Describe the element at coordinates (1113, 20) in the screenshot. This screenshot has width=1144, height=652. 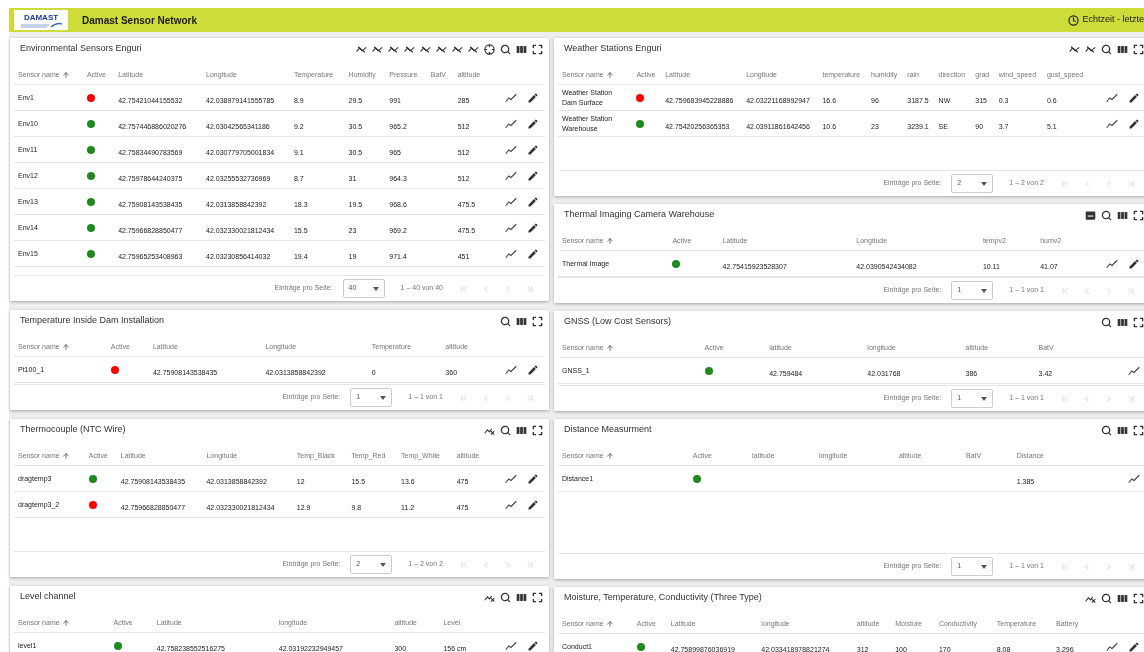
I see `realtime-label: Echtzeit - letzte` at that location.